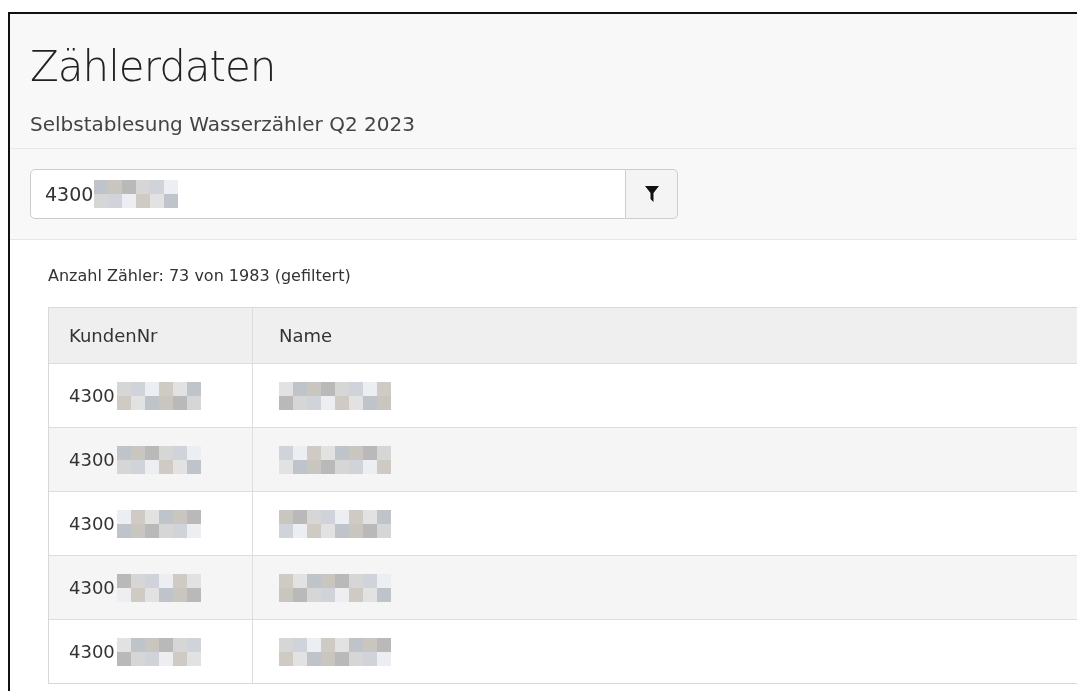 The image size is (1077, 691). Describe the element at coordinates (153, 67) in the screenshot. I see `page-title: Zählerdaten` at that location.